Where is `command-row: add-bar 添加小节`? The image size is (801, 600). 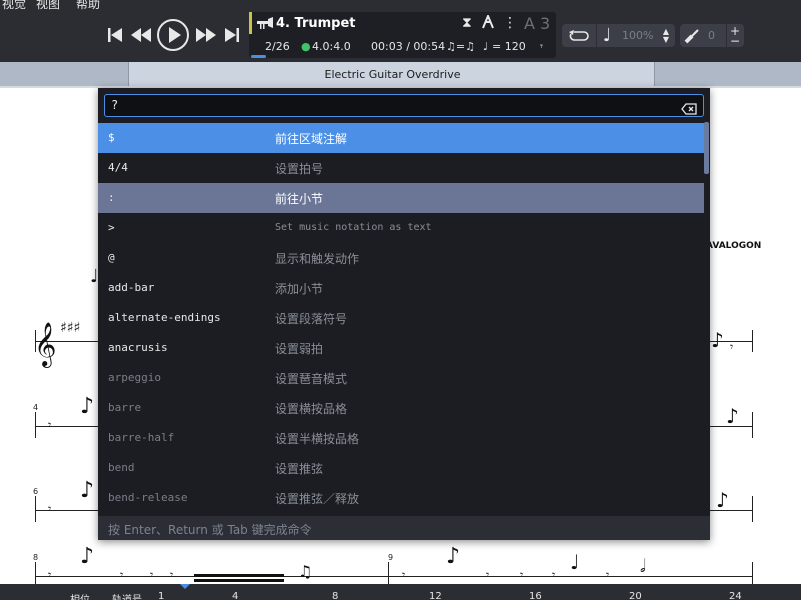
command-row: add-bar 添加小节 is located at coordinates (401, 288).